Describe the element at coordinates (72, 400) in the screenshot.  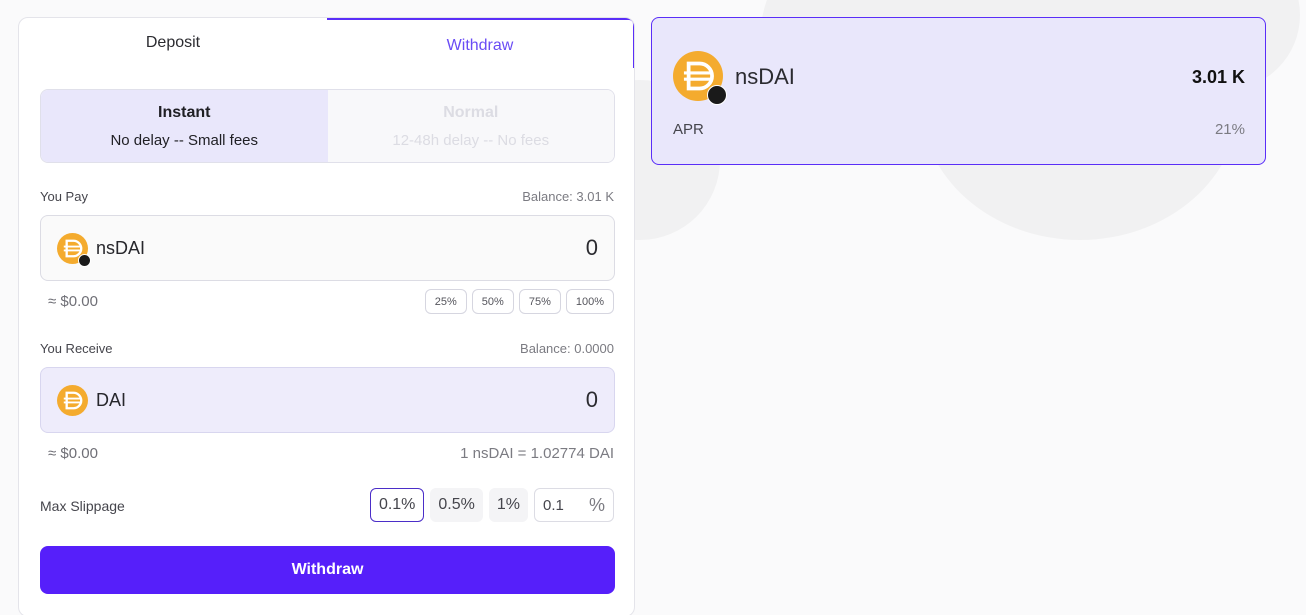
I see `dai-token-icon` at that location.